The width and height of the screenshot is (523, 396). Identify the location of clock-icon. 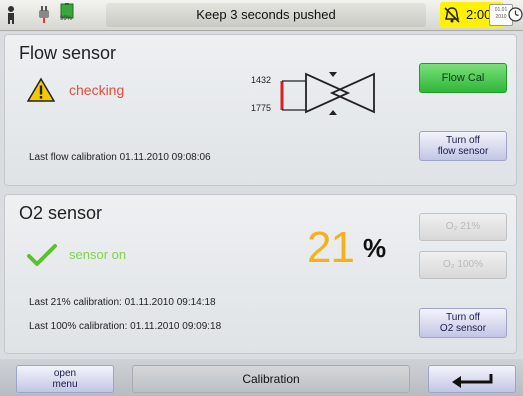
(515, 14).